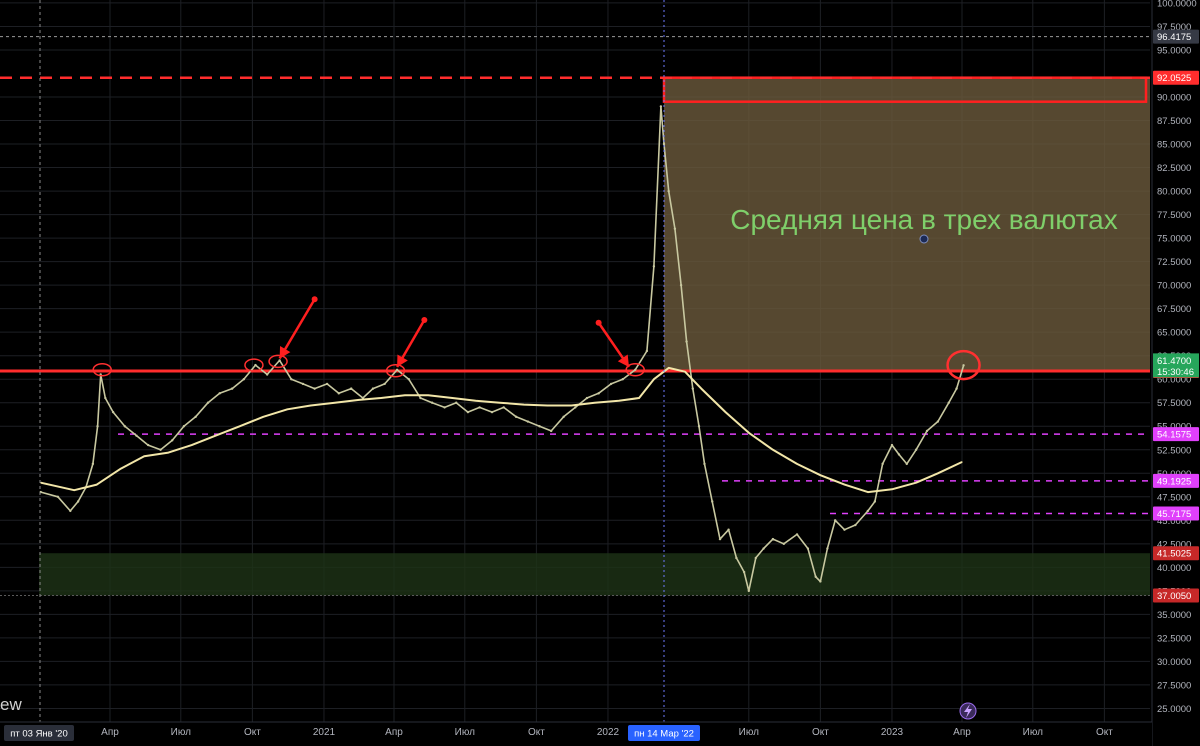 The image size is (1200, 746). Describe the element at coordinates (968, 711) in the screenshot. I see `lightning-icon` at that location.